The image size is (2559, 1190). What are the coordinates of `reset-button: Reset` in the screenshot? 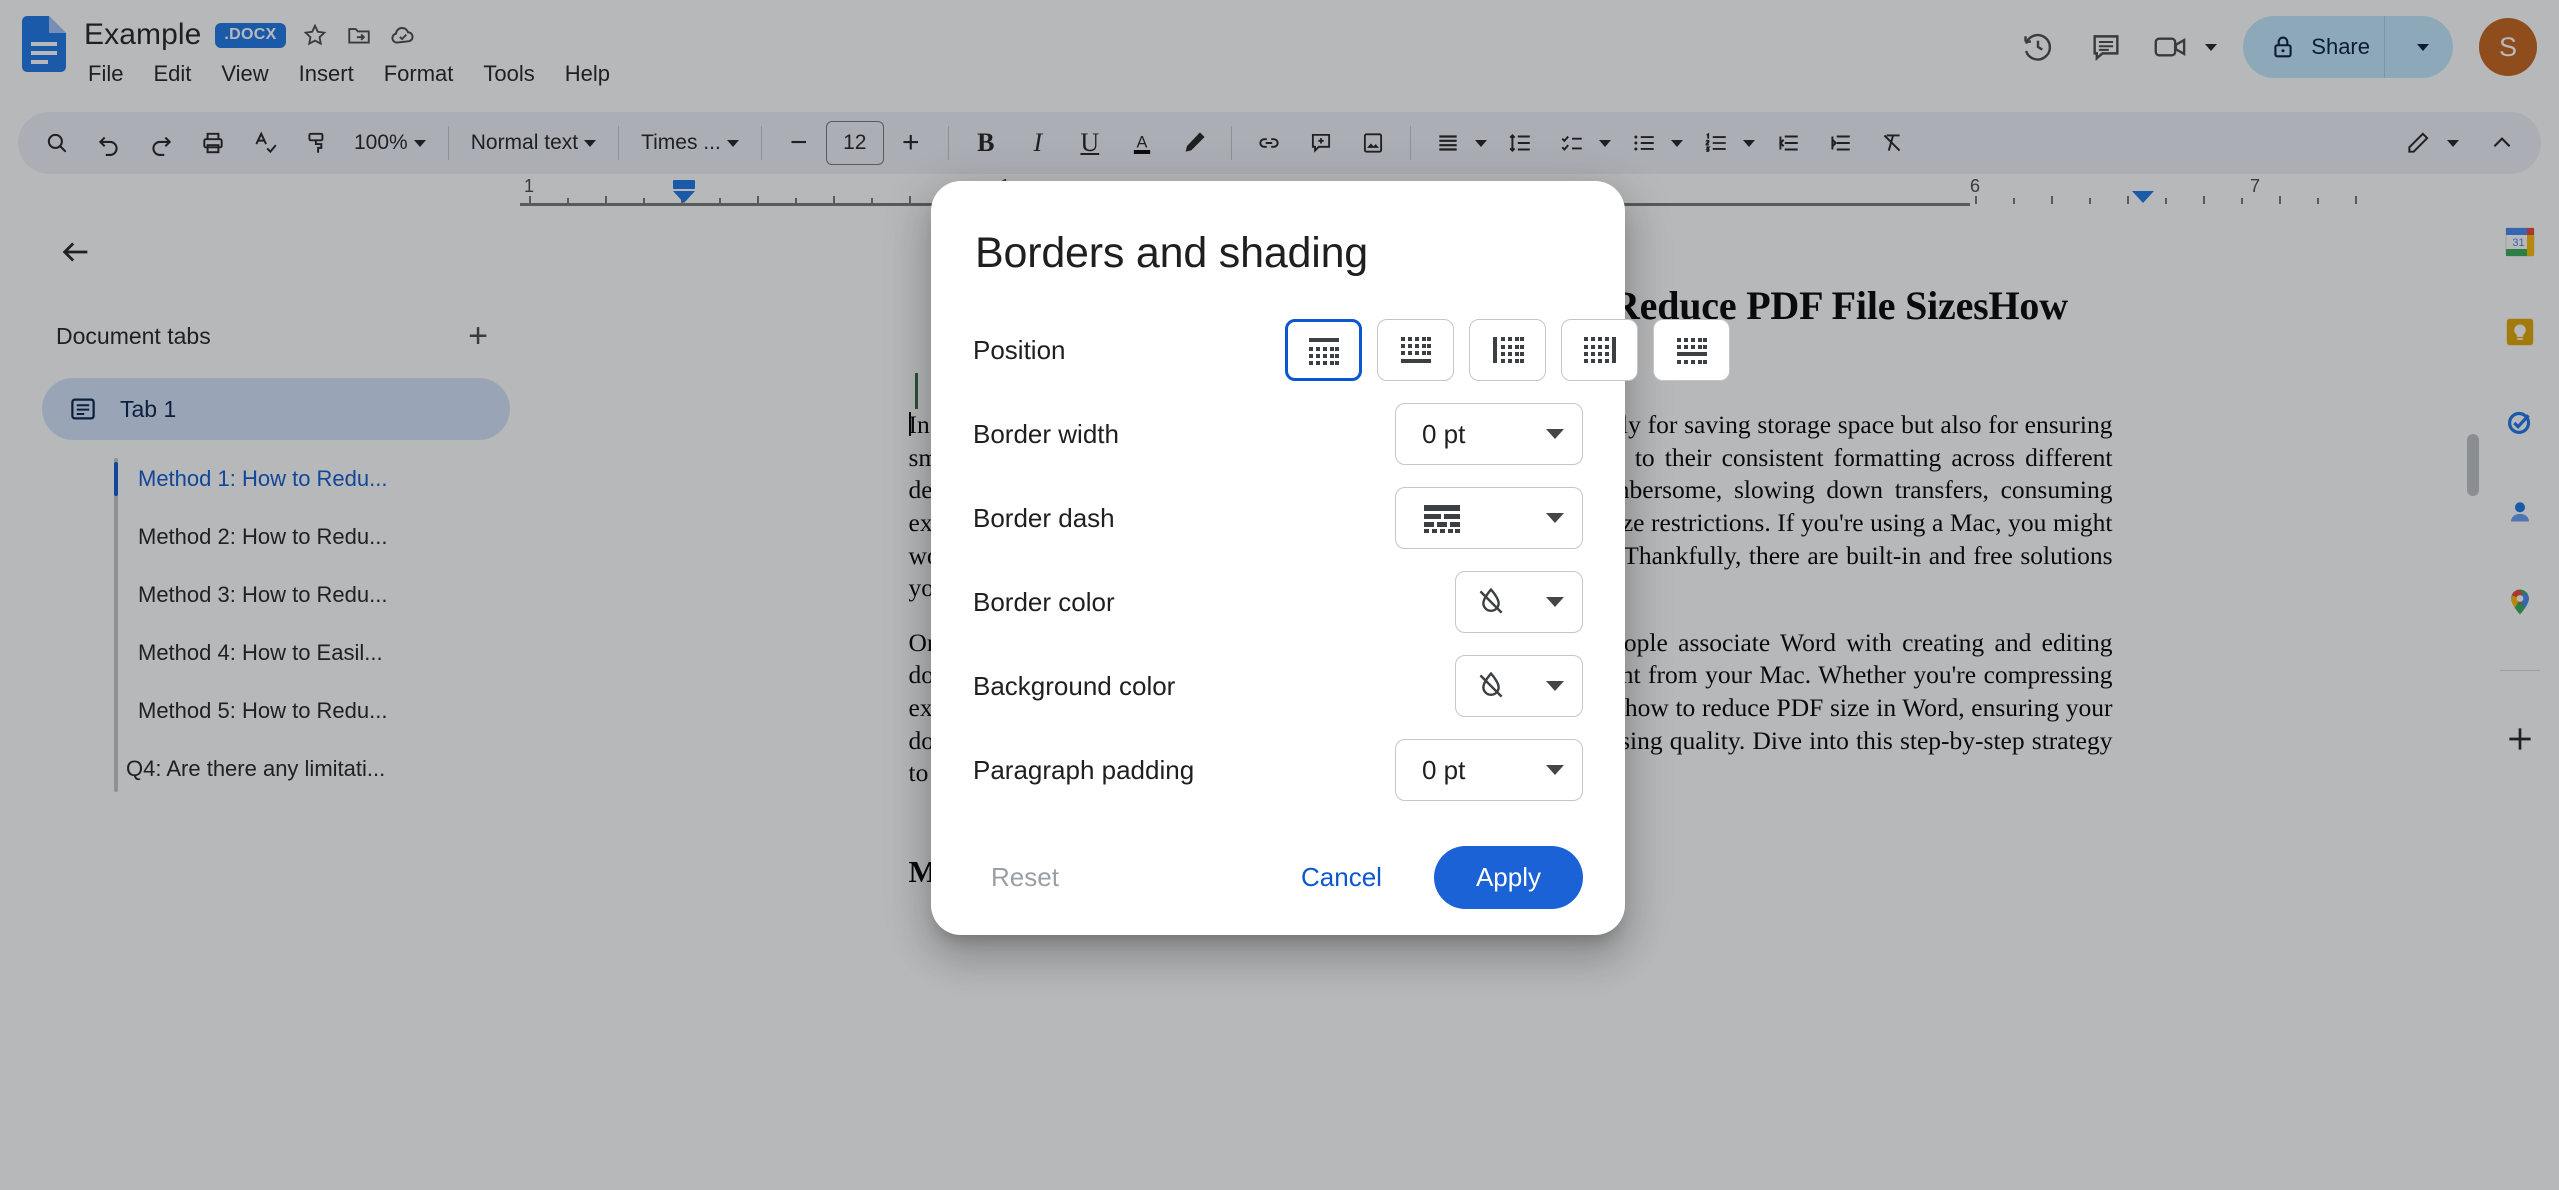 It's located at (1025, 877).